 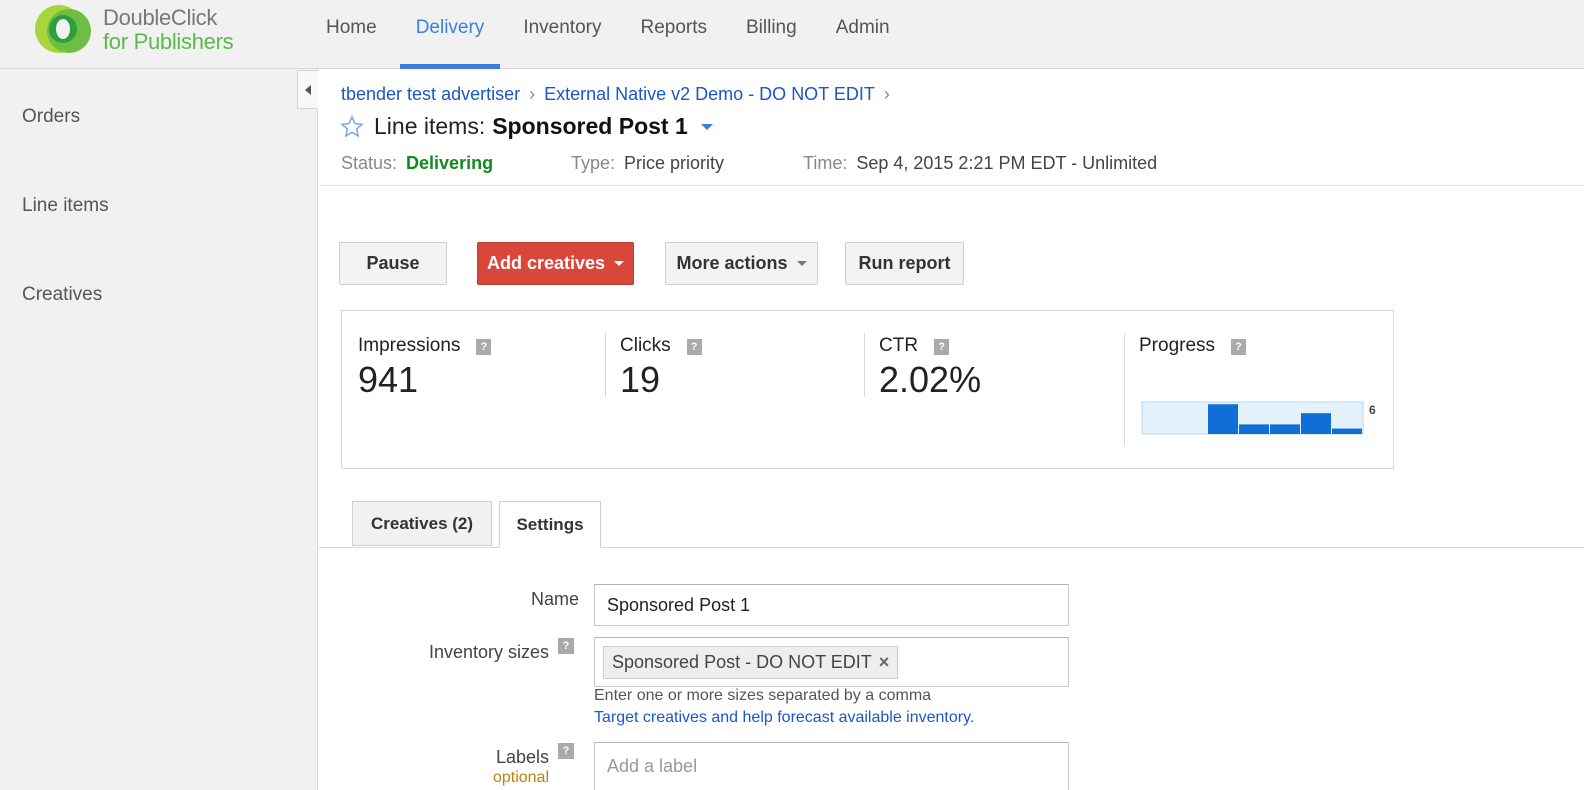 I want to click on impressions-value: 941, so click(x=388, y=379).